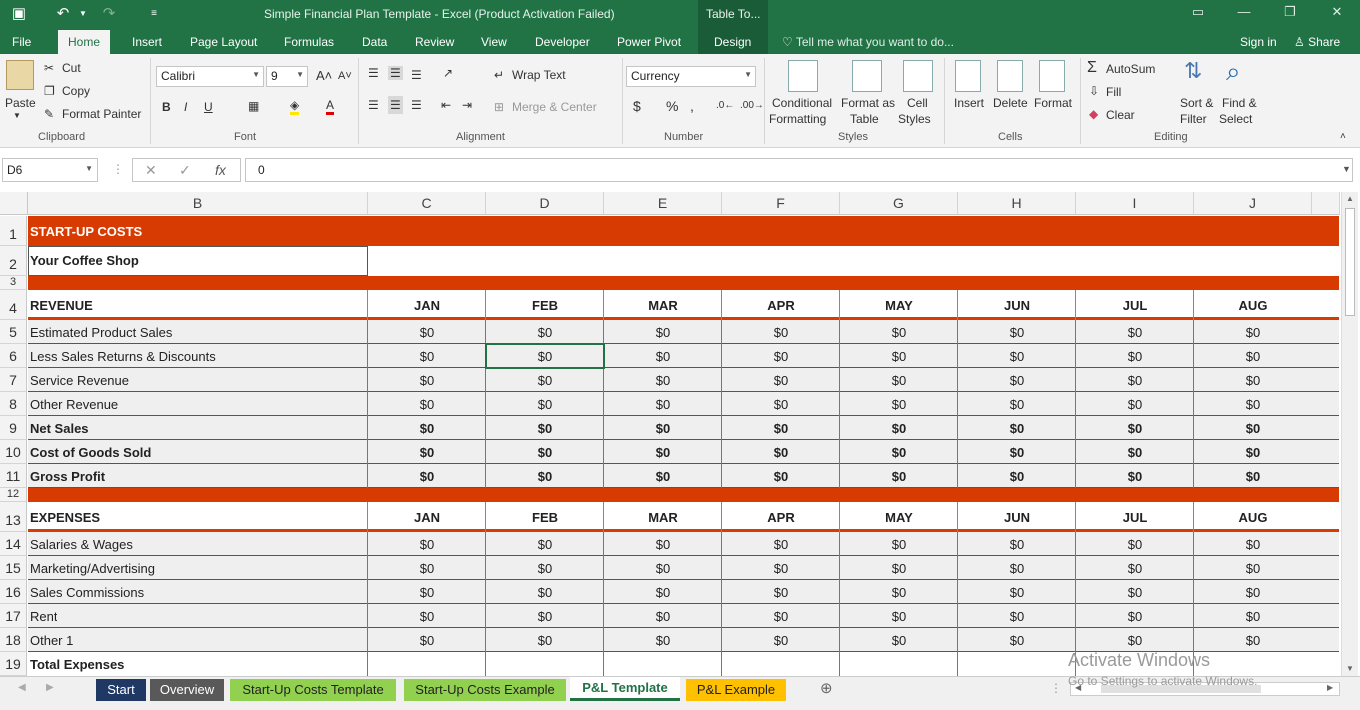  Describe the element at coordinates (1193, 71) in the screenshot. I see `sort-filter-icon: ⇅` at that location.